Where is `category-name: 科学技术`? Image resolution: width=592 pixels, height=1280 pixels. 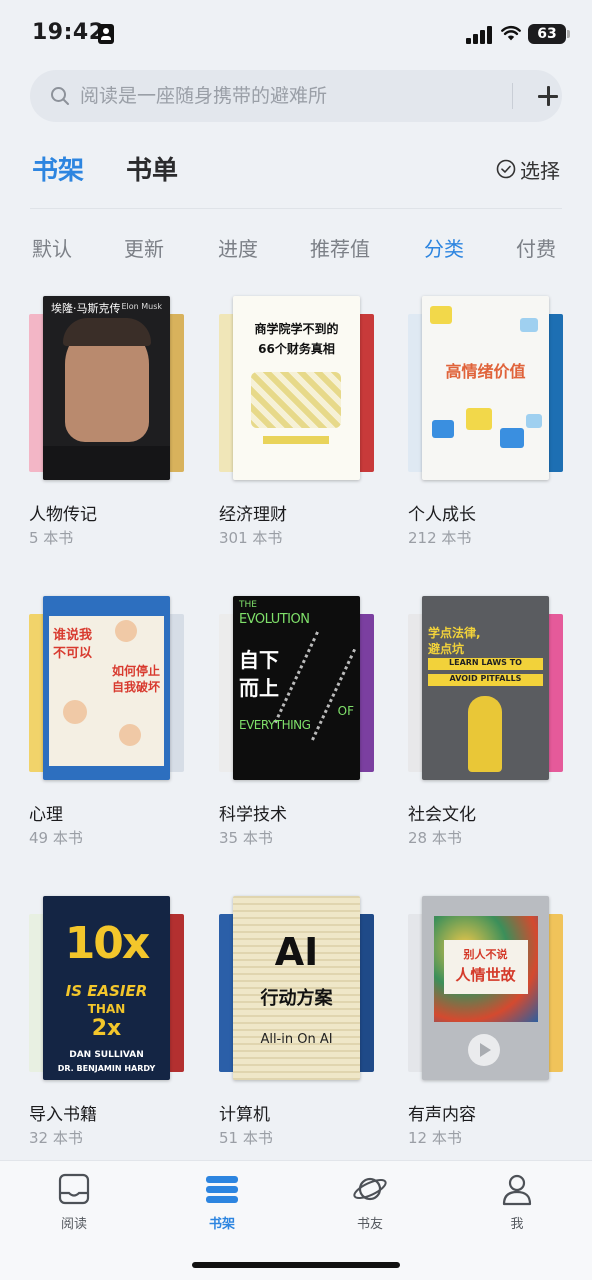 category-name: 科学技术 is located at coordinates (253, 815).